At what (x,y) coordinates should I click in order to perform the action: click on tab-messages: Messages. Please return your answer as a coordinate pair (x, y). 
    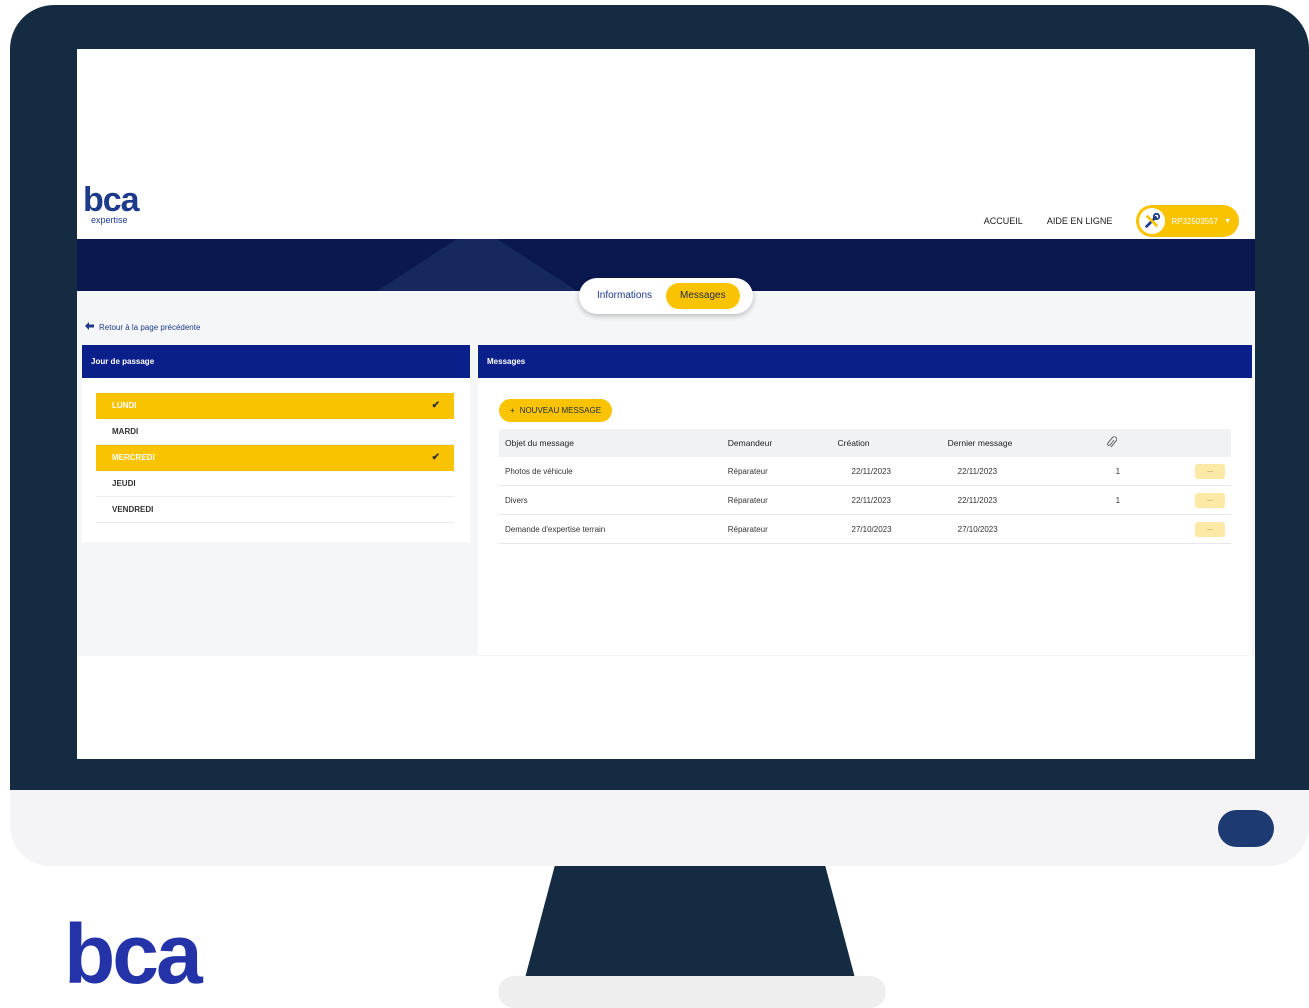
    Looking at the image, I should click on (703, 296).